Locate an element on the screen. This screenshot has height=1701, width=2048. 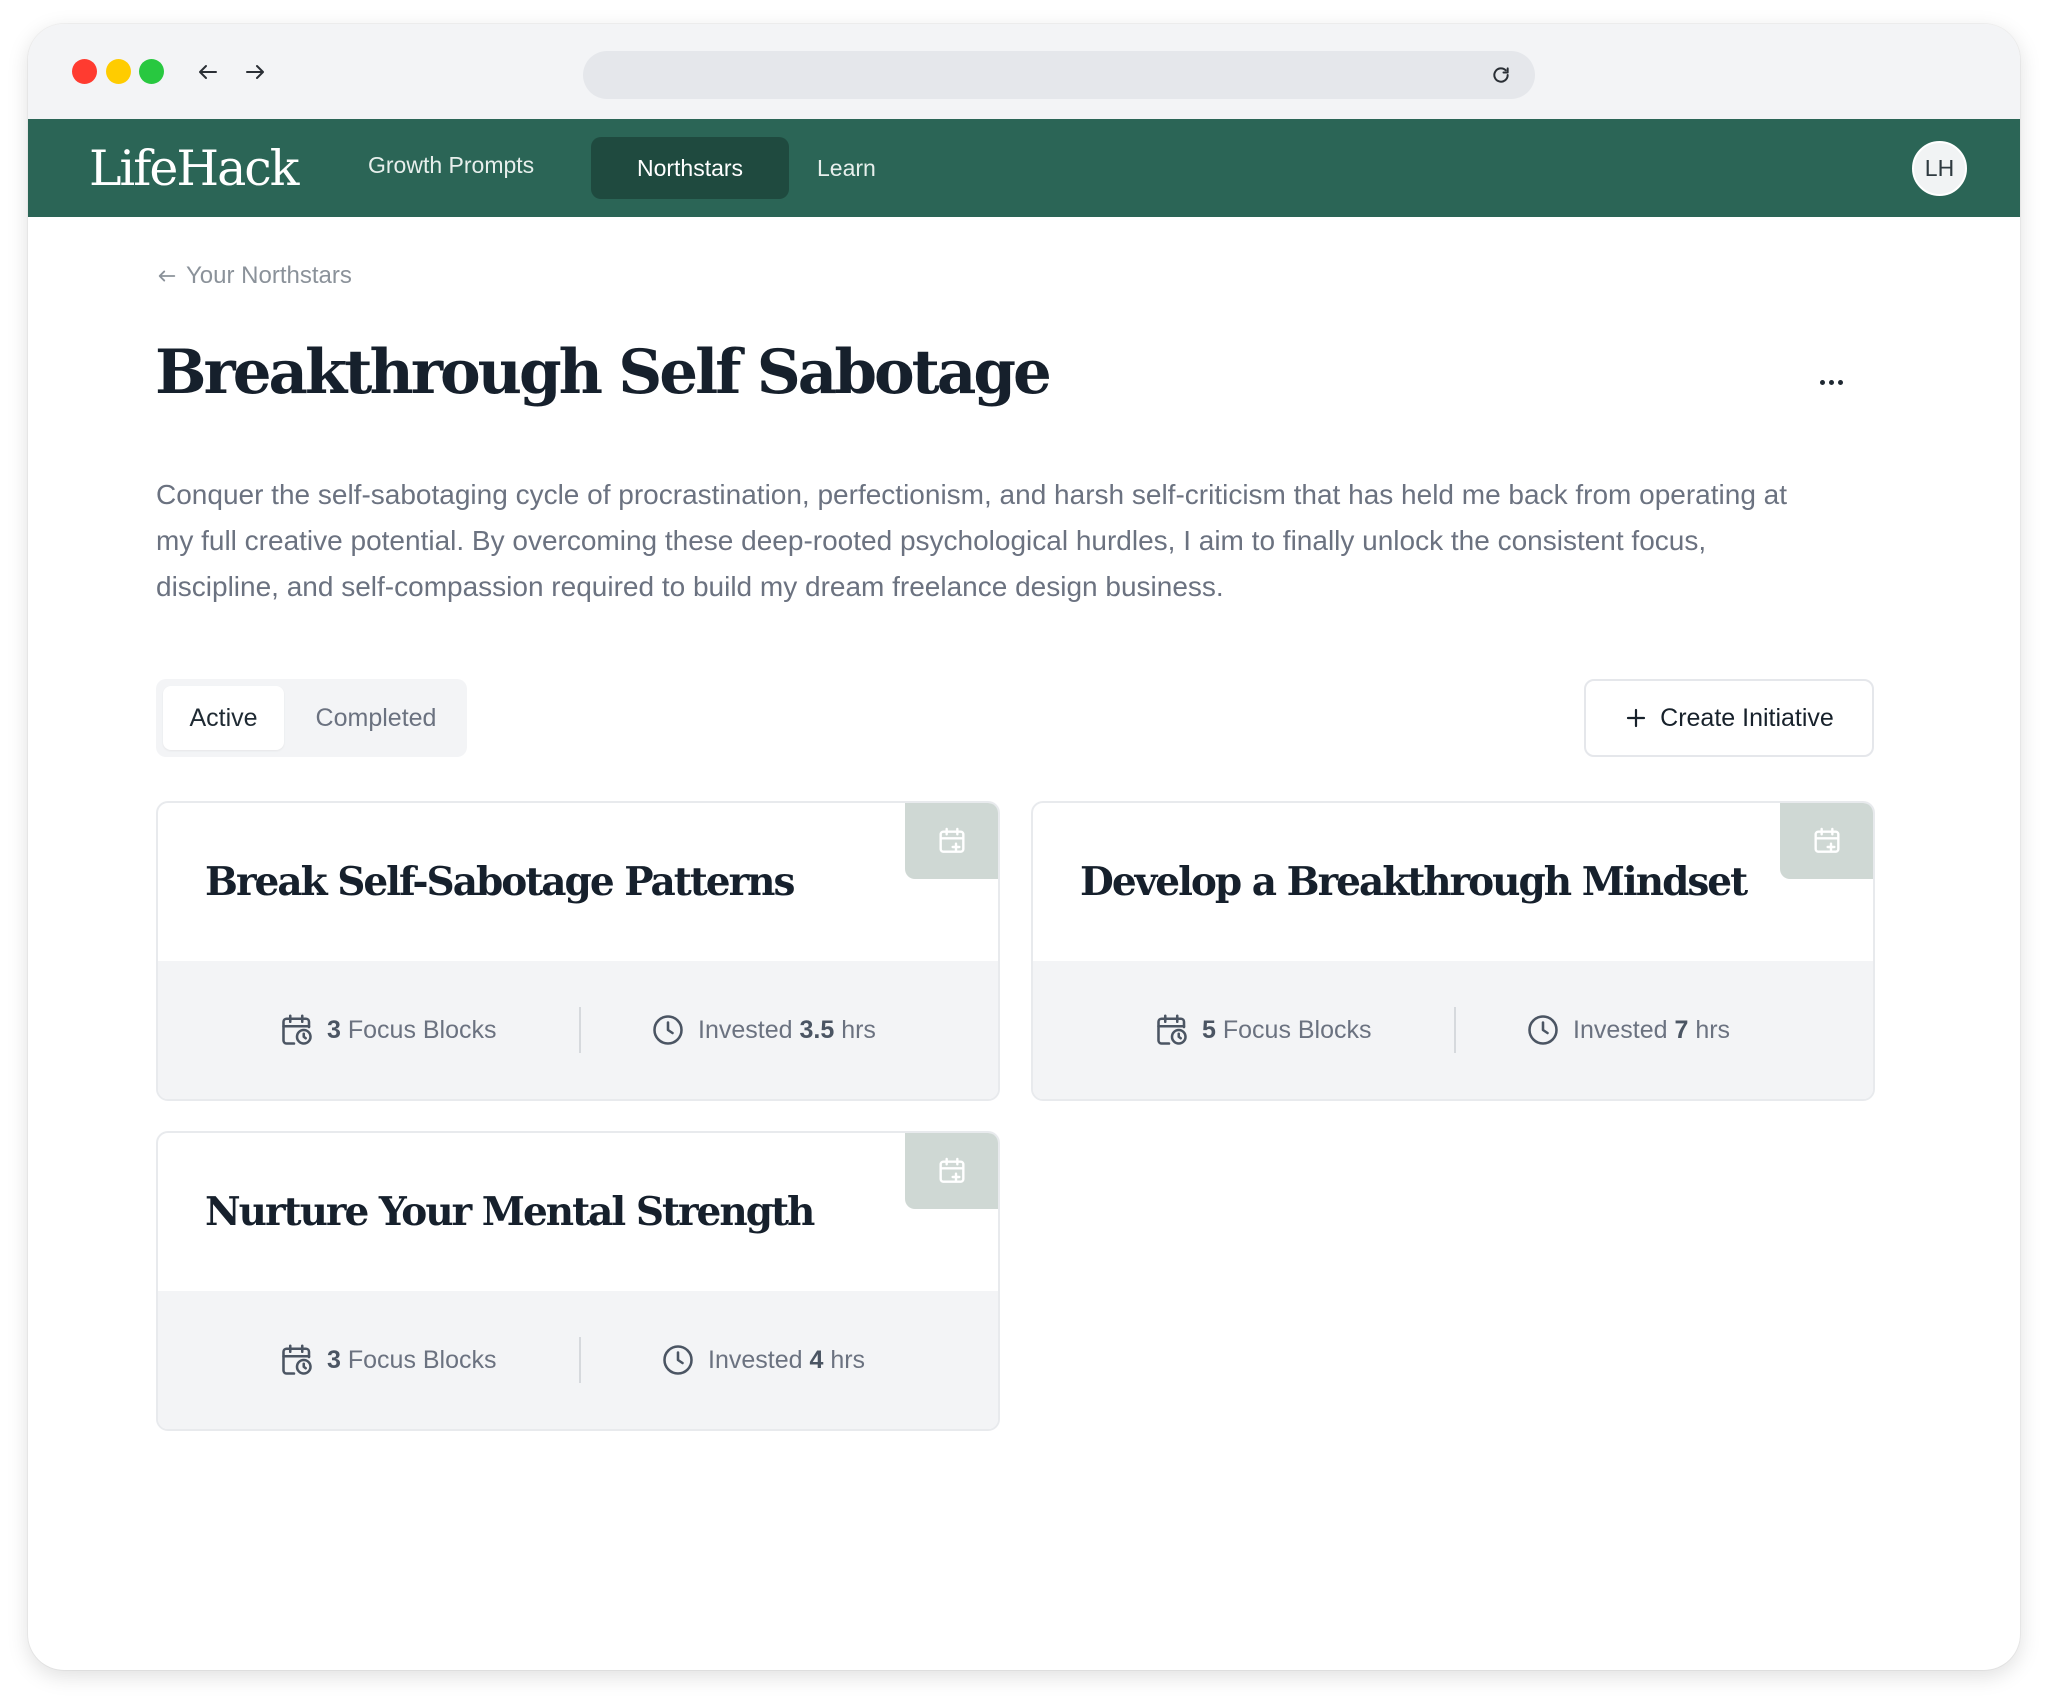
forward-arrow-icon is located at coordinates (255, 72).